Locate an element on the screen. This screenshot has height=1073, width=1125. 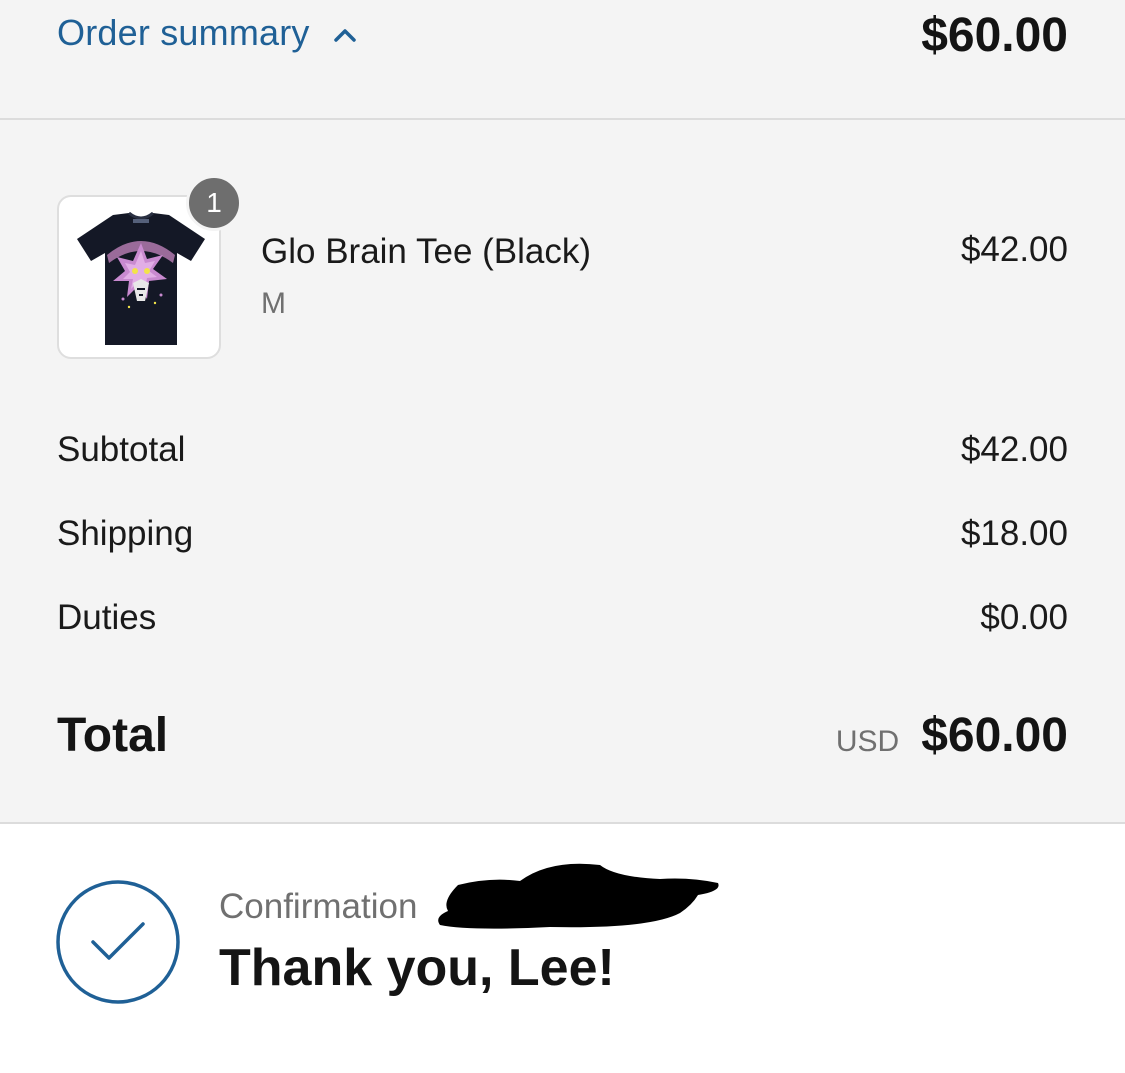
product-price: $42.00 is located at coordinates (1014, 249).